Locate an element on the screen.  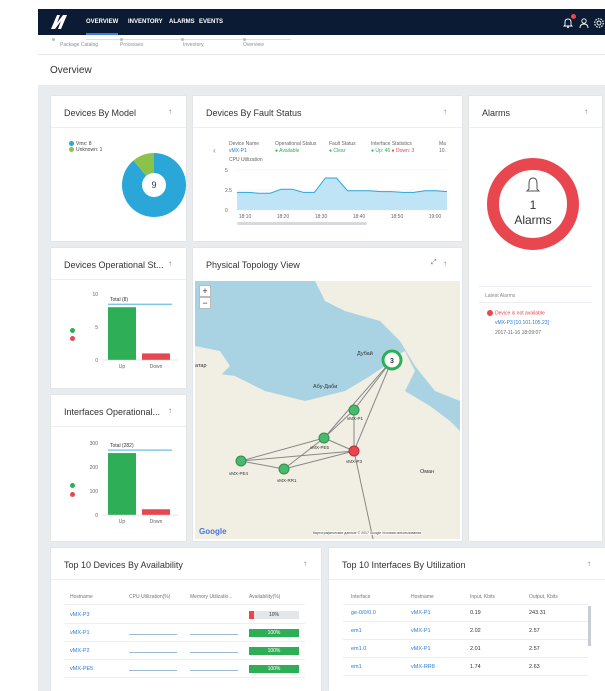
ytick-label: 10 is located at coordinates (95, 295).